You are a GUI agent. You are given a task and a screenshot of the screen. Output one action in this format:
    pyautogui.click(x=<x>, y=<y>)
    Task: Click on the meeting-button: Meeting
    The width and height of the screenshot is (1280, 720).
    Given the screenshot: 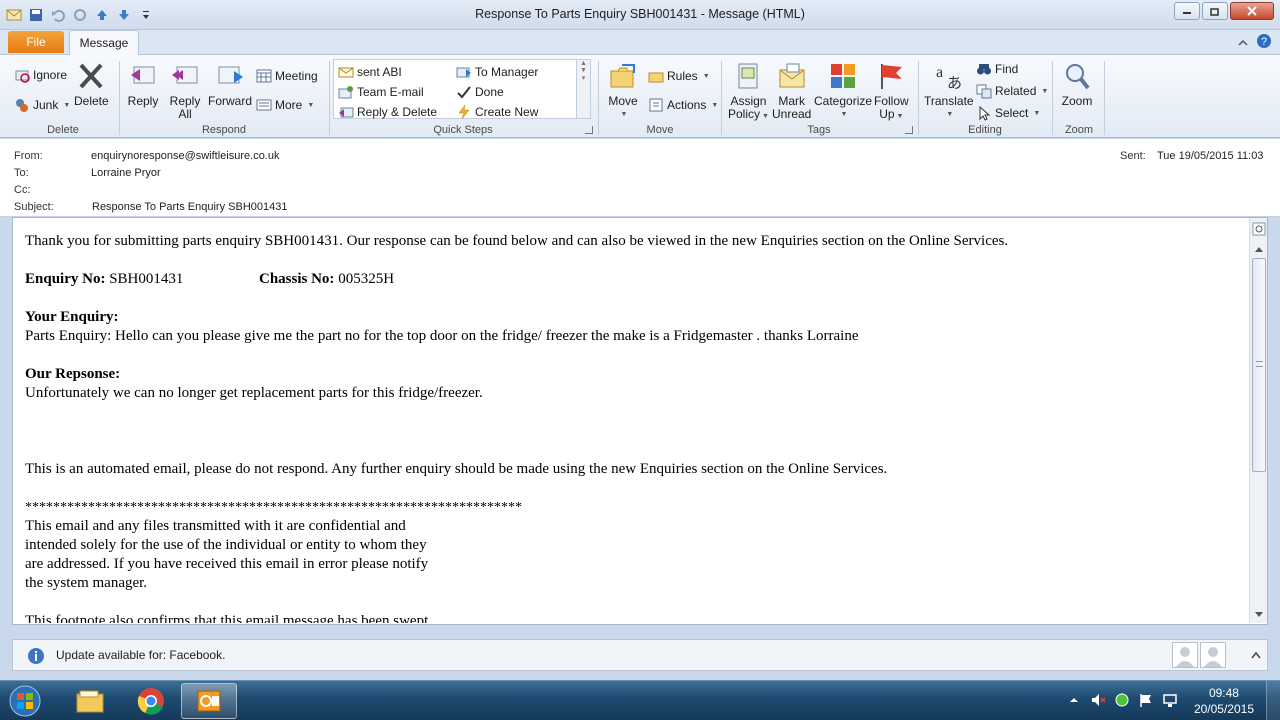 What is the action you would take?
    pyautogui.click(x=287, y=76)
    